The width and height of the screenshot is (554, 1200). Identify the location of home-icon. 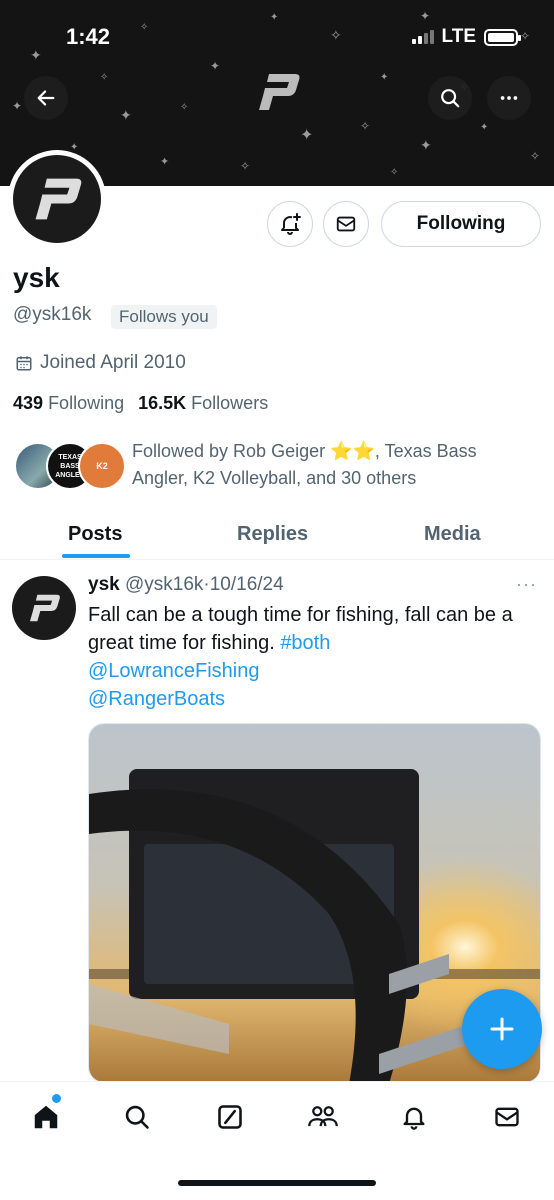
(46, 1117).